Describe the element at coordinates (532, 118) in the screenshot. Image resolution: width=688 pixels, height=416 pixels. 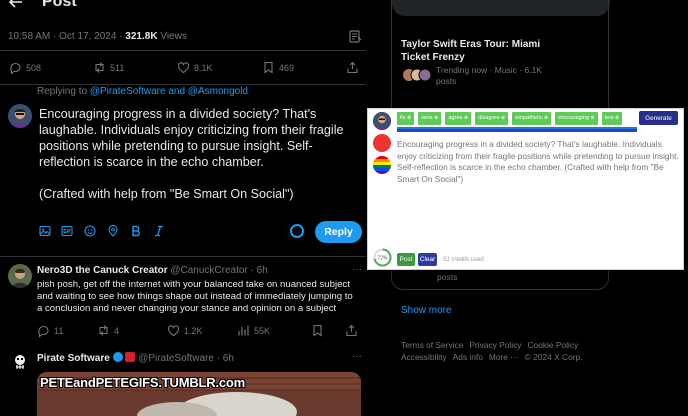
I see `tag-empathetic: empathetic` at that location.